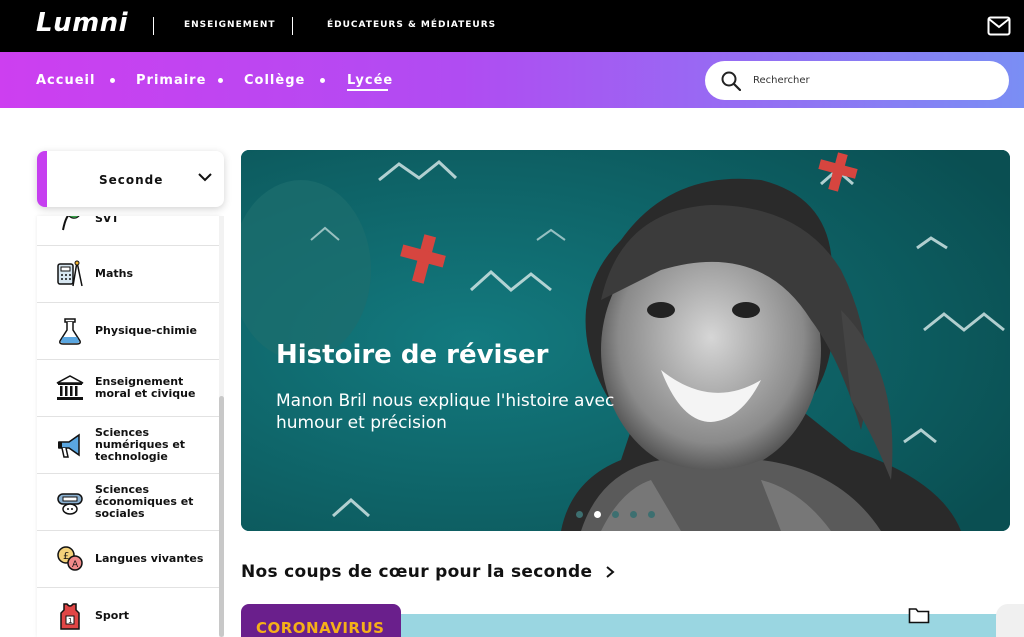 The height and width of the screenshot is (637, 1024). Describe the element at coordinates (274, 80) in the screenshot. I see `nav-college: Collège` at that location.